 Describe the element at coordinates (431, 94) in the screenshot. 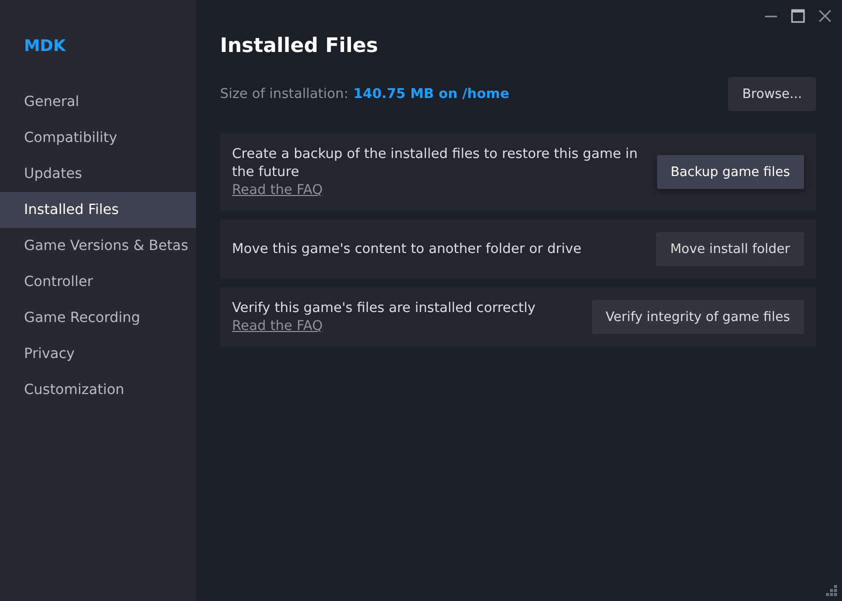

I see `size-value: 140.75 MB on /home` at that location.